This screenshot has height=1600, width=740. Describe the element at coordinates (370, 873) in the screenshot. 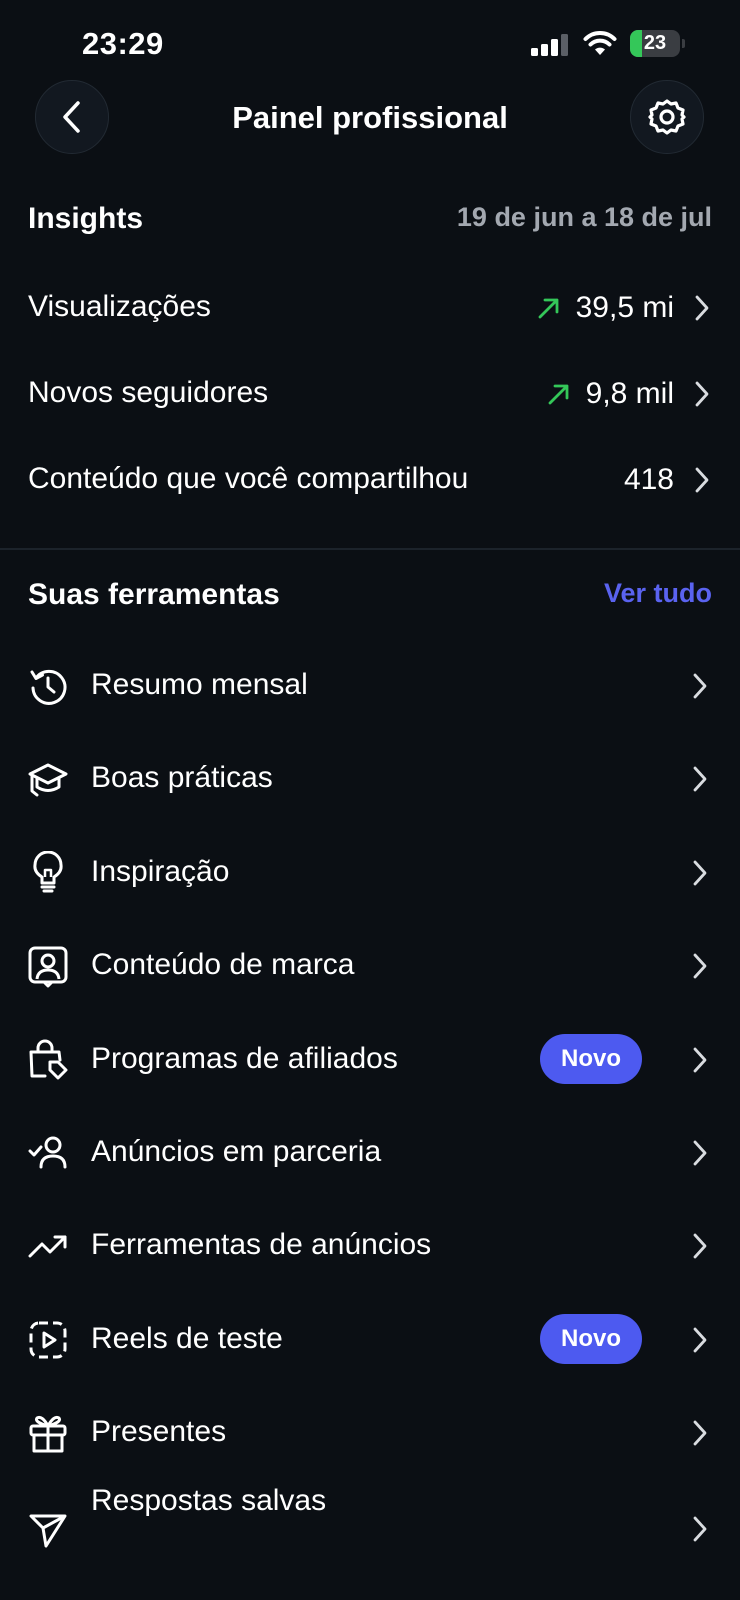

I see `tool-item-inspiration: Inspiração` at that location.